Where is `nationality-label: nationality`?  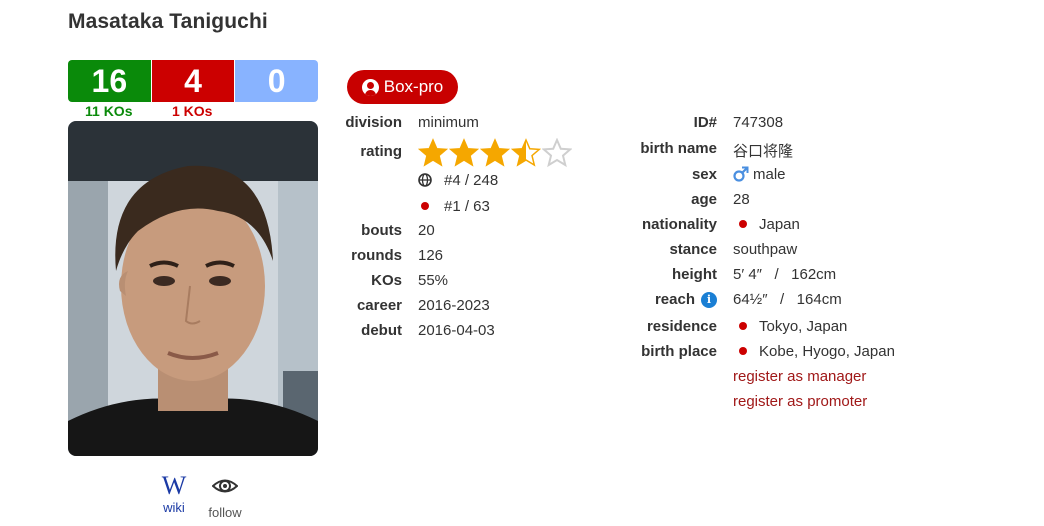 nationality-label: nationality is located at coordinates (679, 224).